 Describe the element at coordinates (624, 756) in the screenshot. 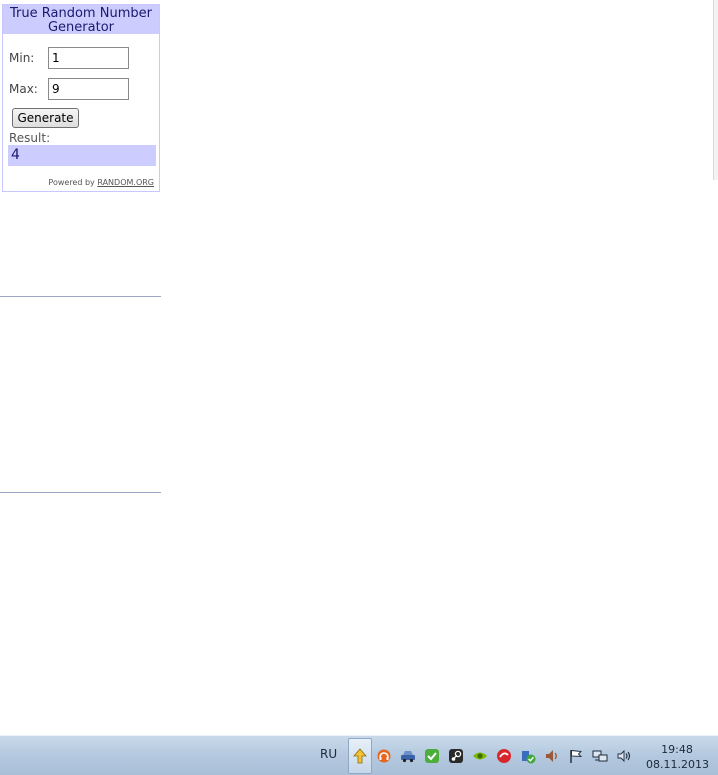

I see `volume-icon` at that location.